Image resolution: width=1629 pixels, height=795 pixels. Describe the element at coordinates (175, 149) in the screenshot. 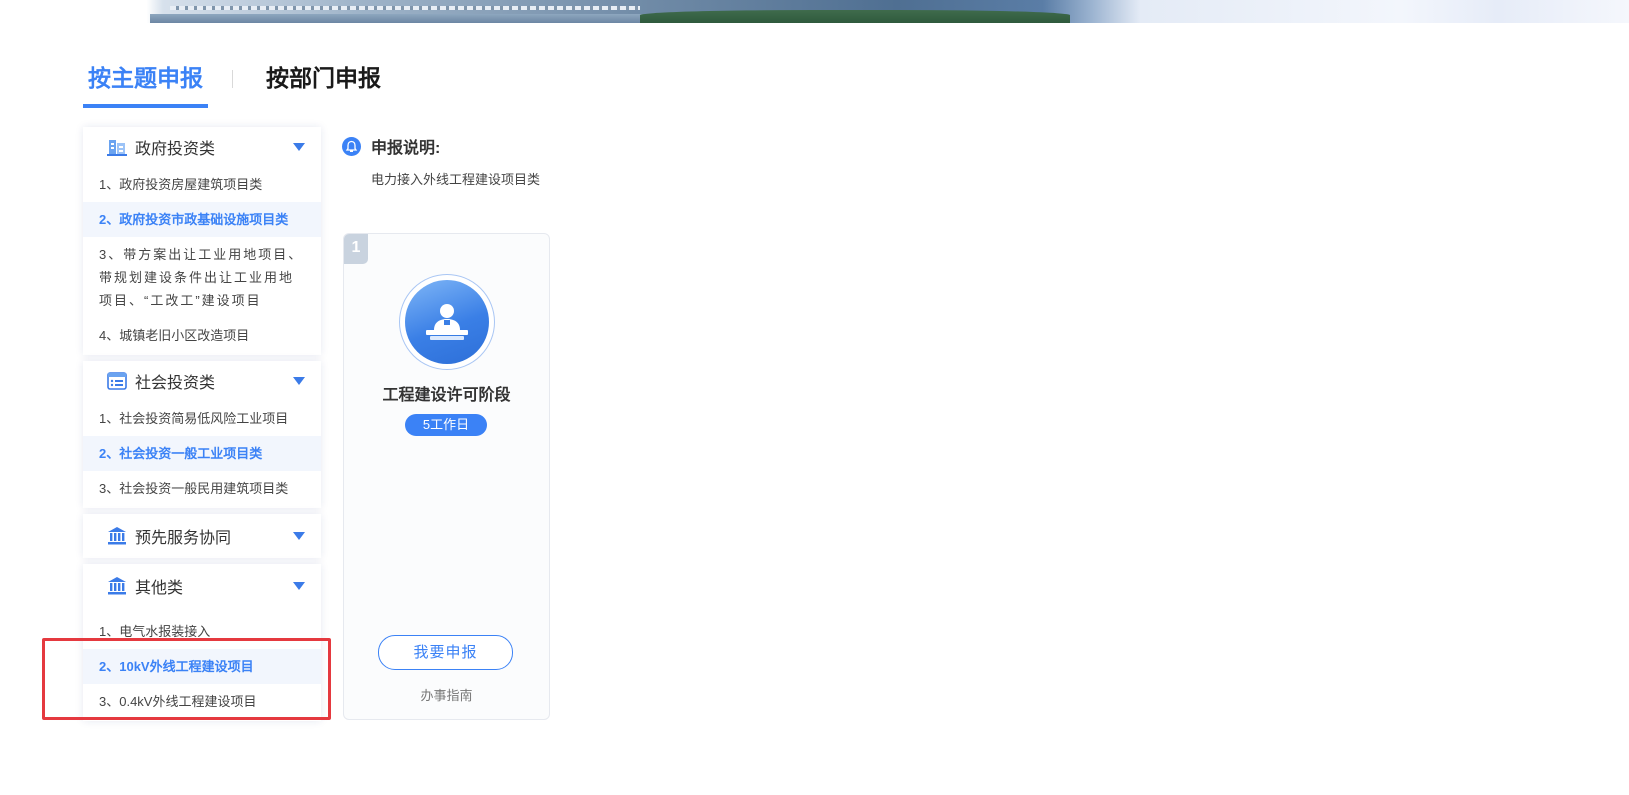

I see `group-title: 政府投资类` at that location.